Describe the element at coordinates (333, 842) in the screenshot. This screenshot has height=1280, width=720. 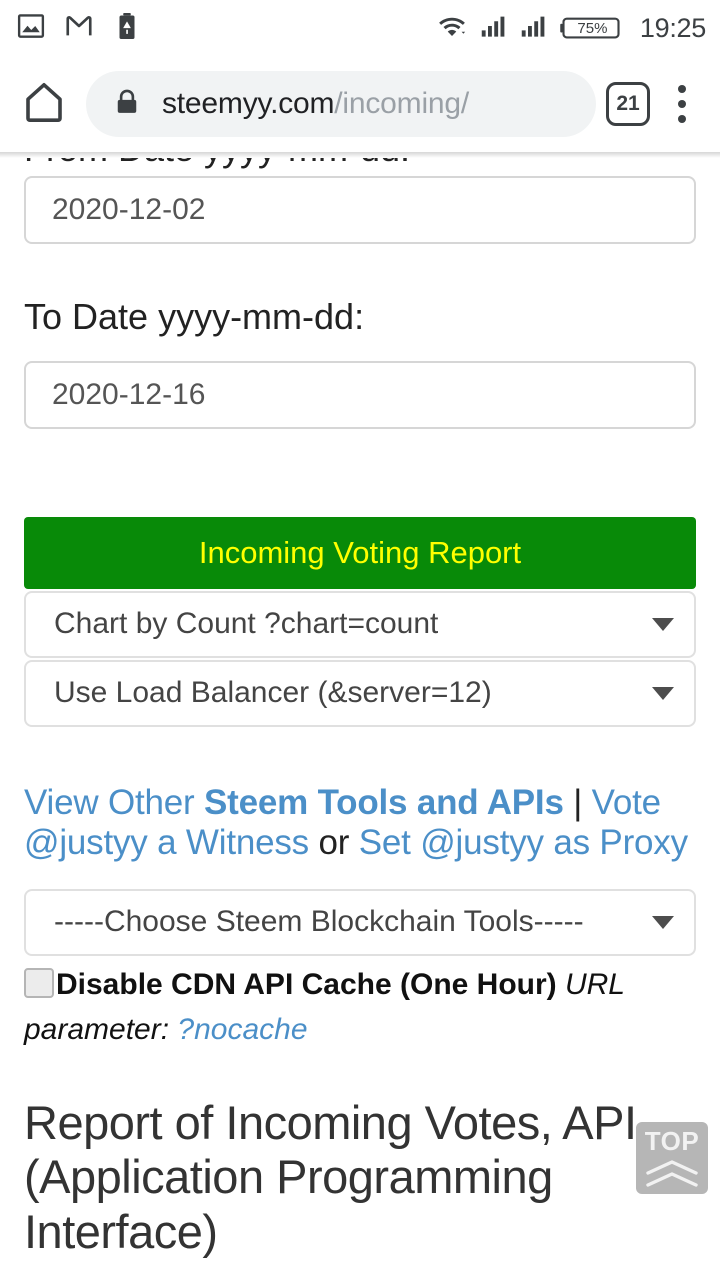
I see `link-or-text: or` at that location.